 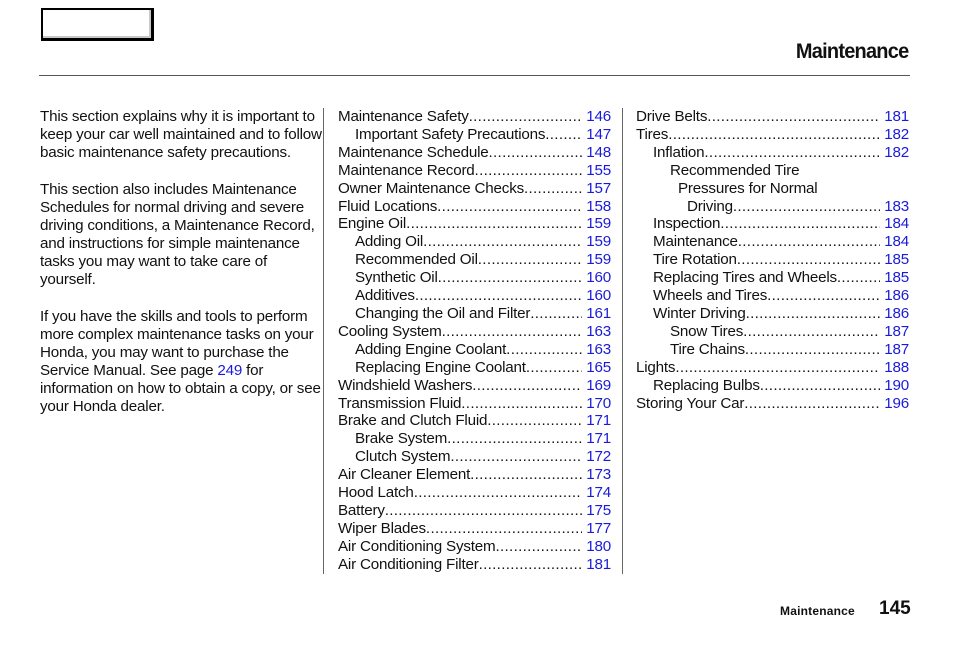 I want to click on toc-entry: Synthetic Oil 160, so click(x=474, y=278).